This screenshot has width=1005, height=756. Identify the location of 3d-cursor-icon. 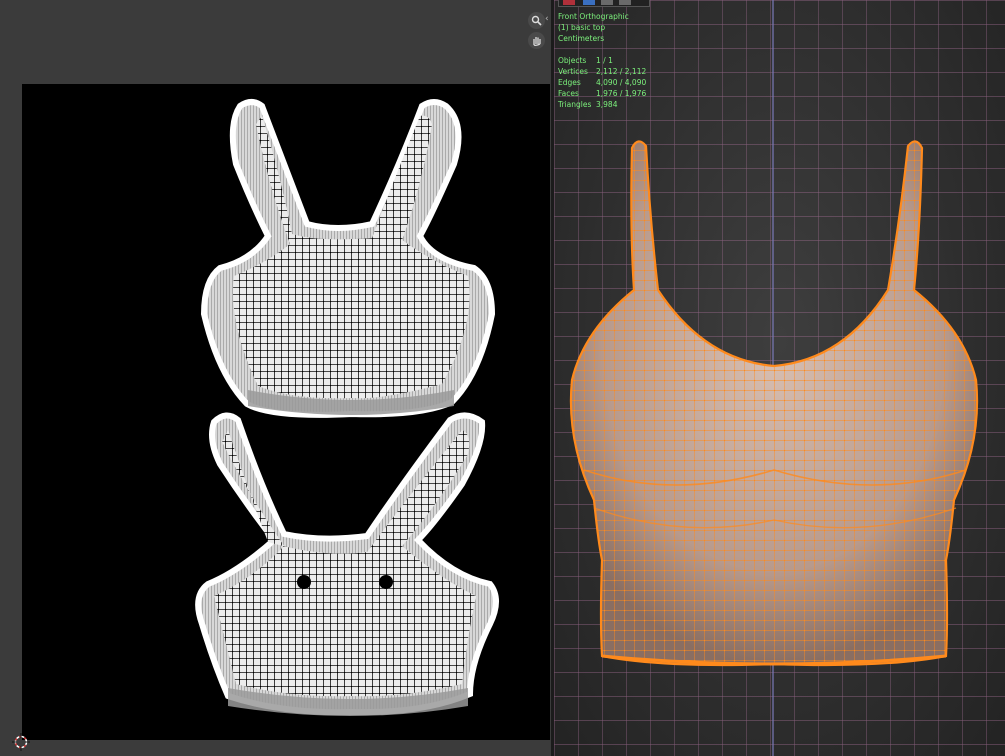
(21, 742).